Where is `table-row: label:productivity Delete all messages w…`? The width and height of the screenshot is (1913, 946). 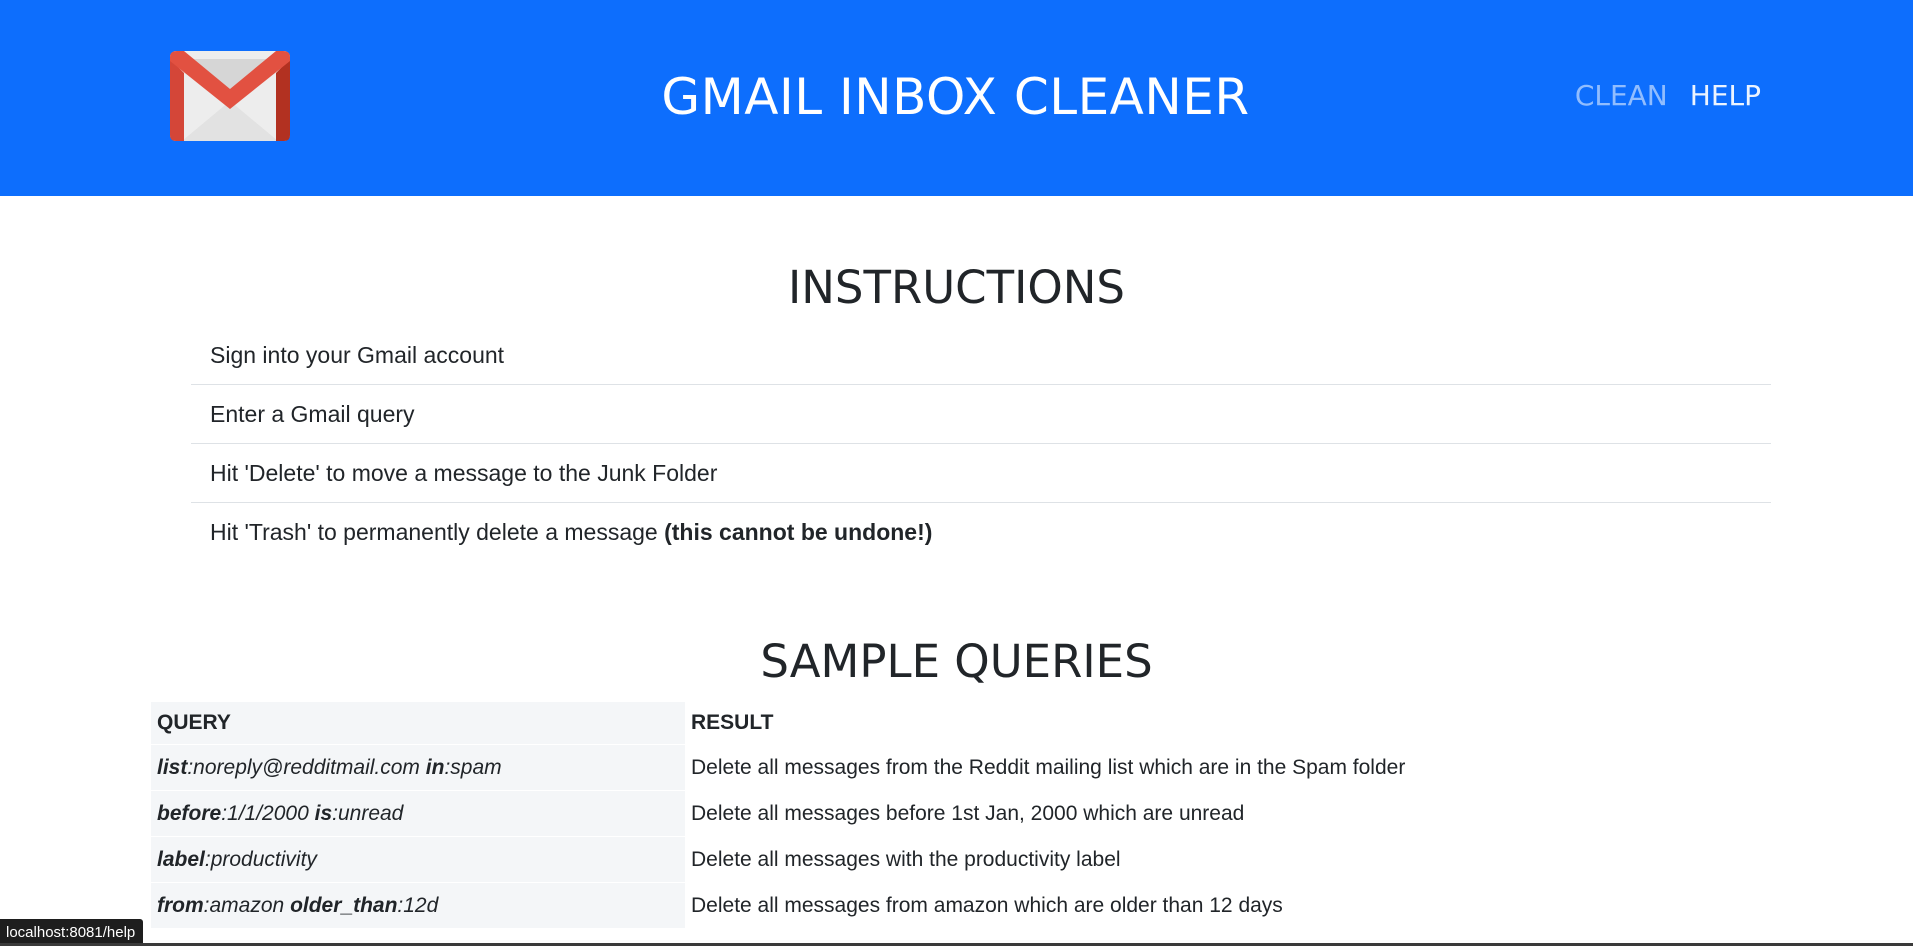 table-row: label:productivity Delete all messages w… is located at coordinates (961, 859).